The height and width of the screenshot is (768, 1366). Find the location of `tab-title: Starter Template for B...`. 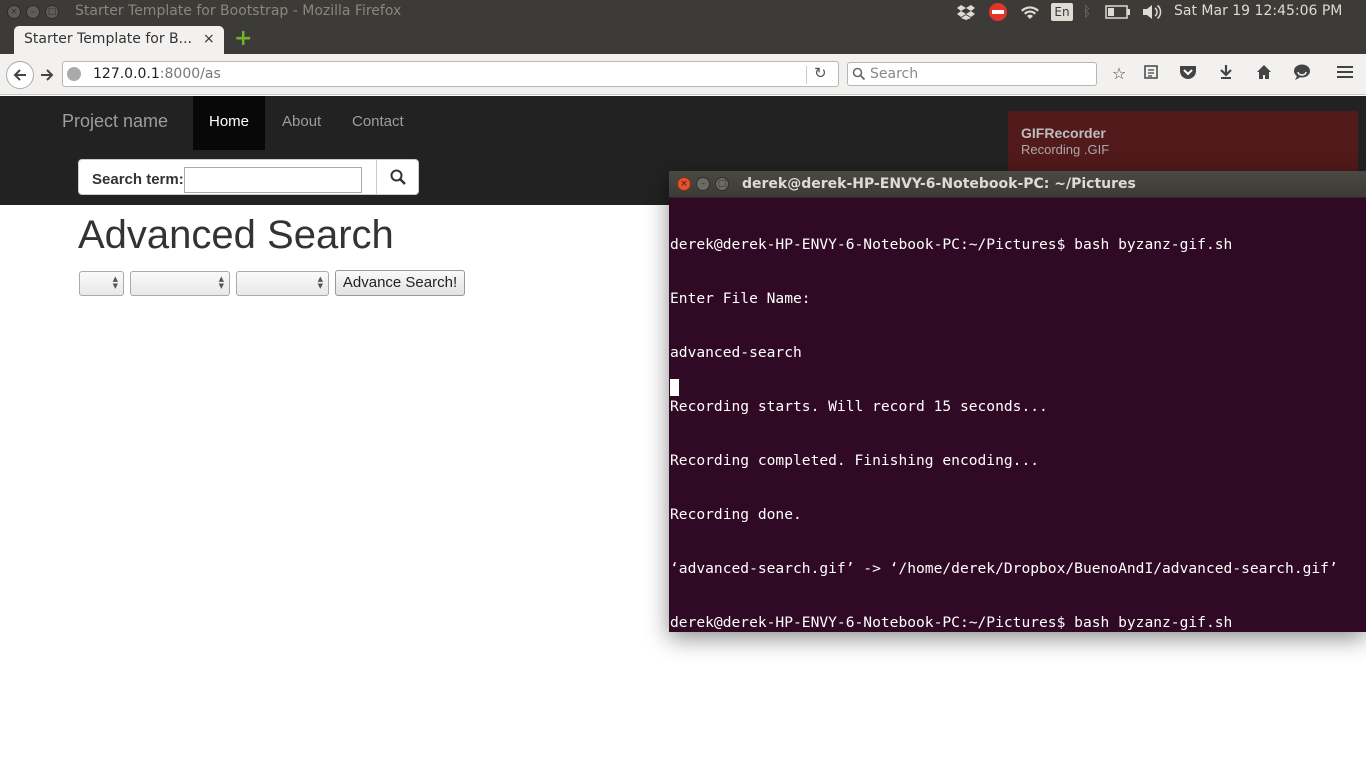

tab-title: Starter Template for B... is located at coordinates (108, 39).